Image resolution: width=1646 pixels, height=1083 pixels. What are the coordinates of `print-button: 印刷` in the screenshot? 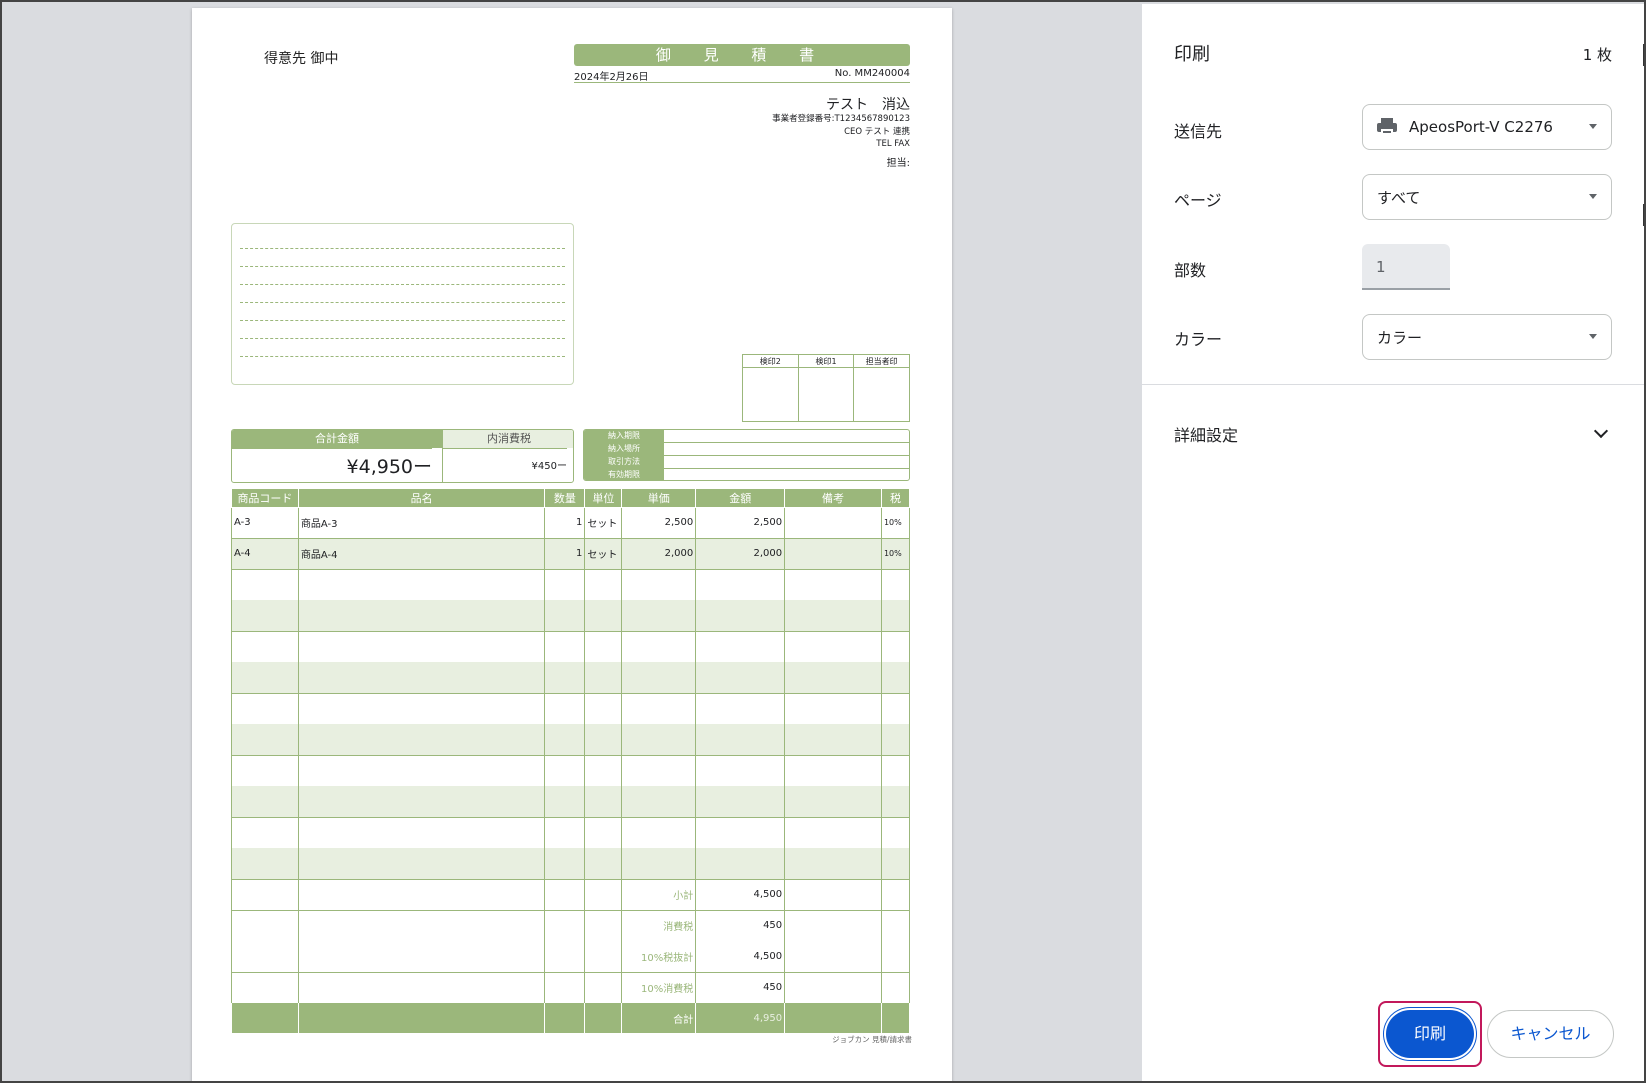 It's located at (1430, 1034).